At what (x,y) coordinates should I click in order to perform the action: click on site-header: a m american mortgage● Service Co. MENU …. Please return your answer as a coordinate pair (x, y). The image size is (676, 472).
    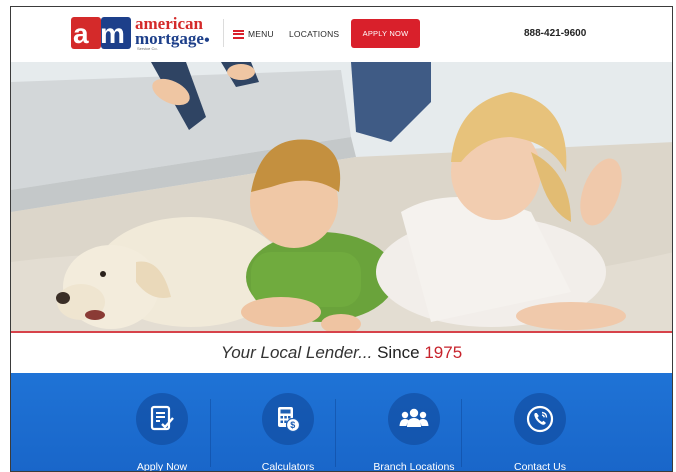
    Looking at the image, I should click on (341, 34).